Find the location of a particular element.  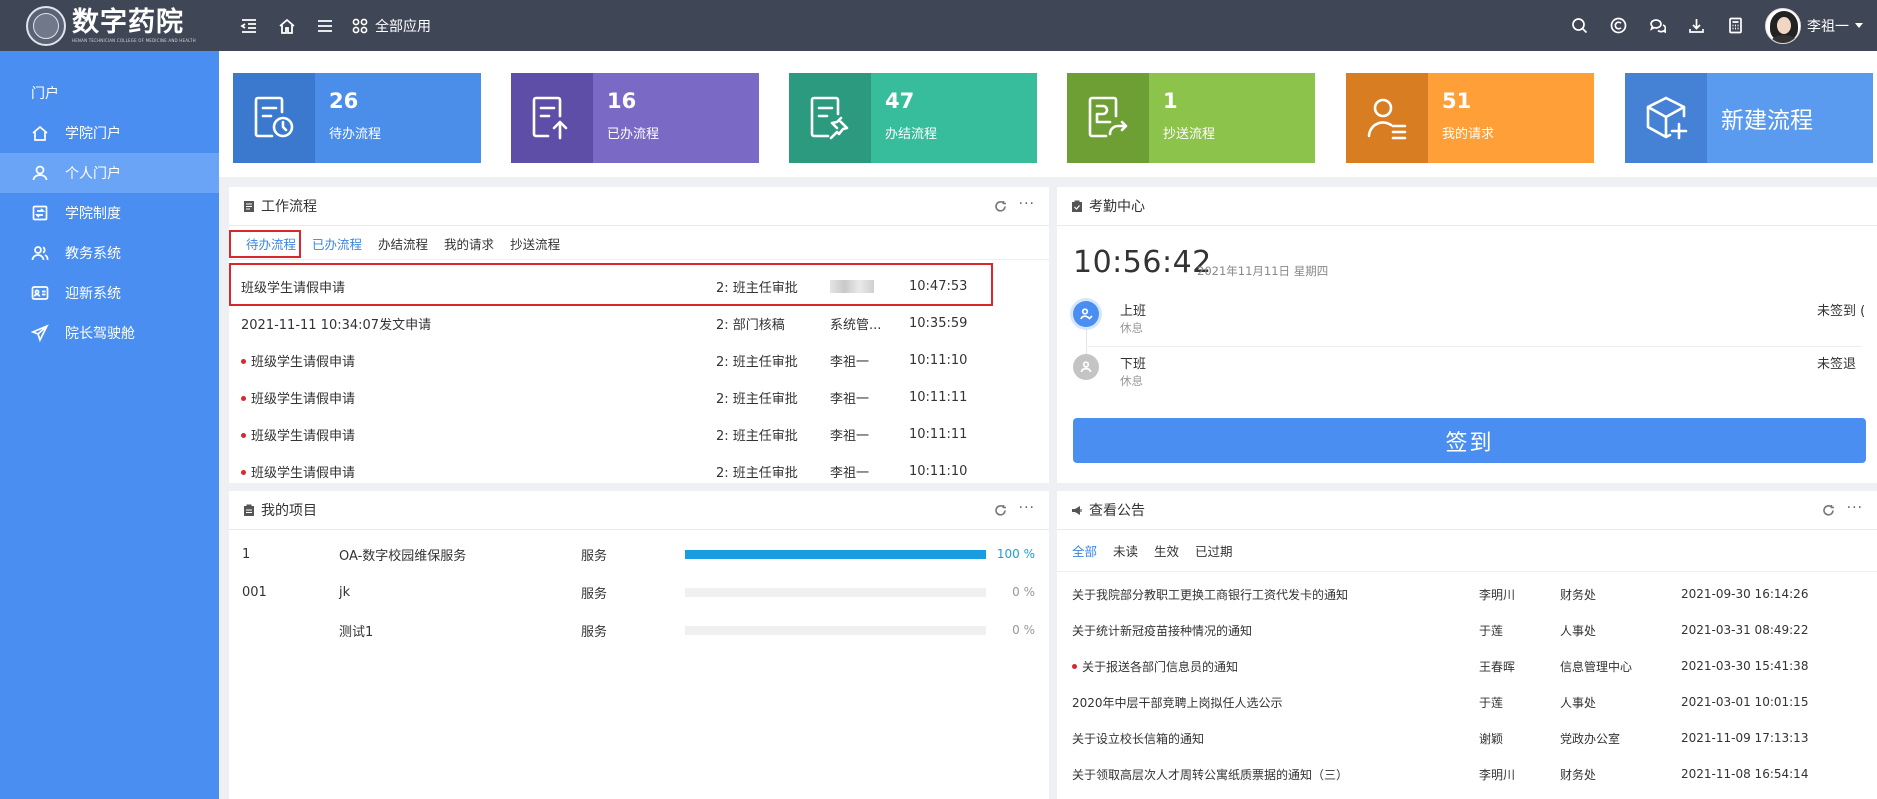

new-workflow-button: 新建流程 is located at coordinates (1749, 118).